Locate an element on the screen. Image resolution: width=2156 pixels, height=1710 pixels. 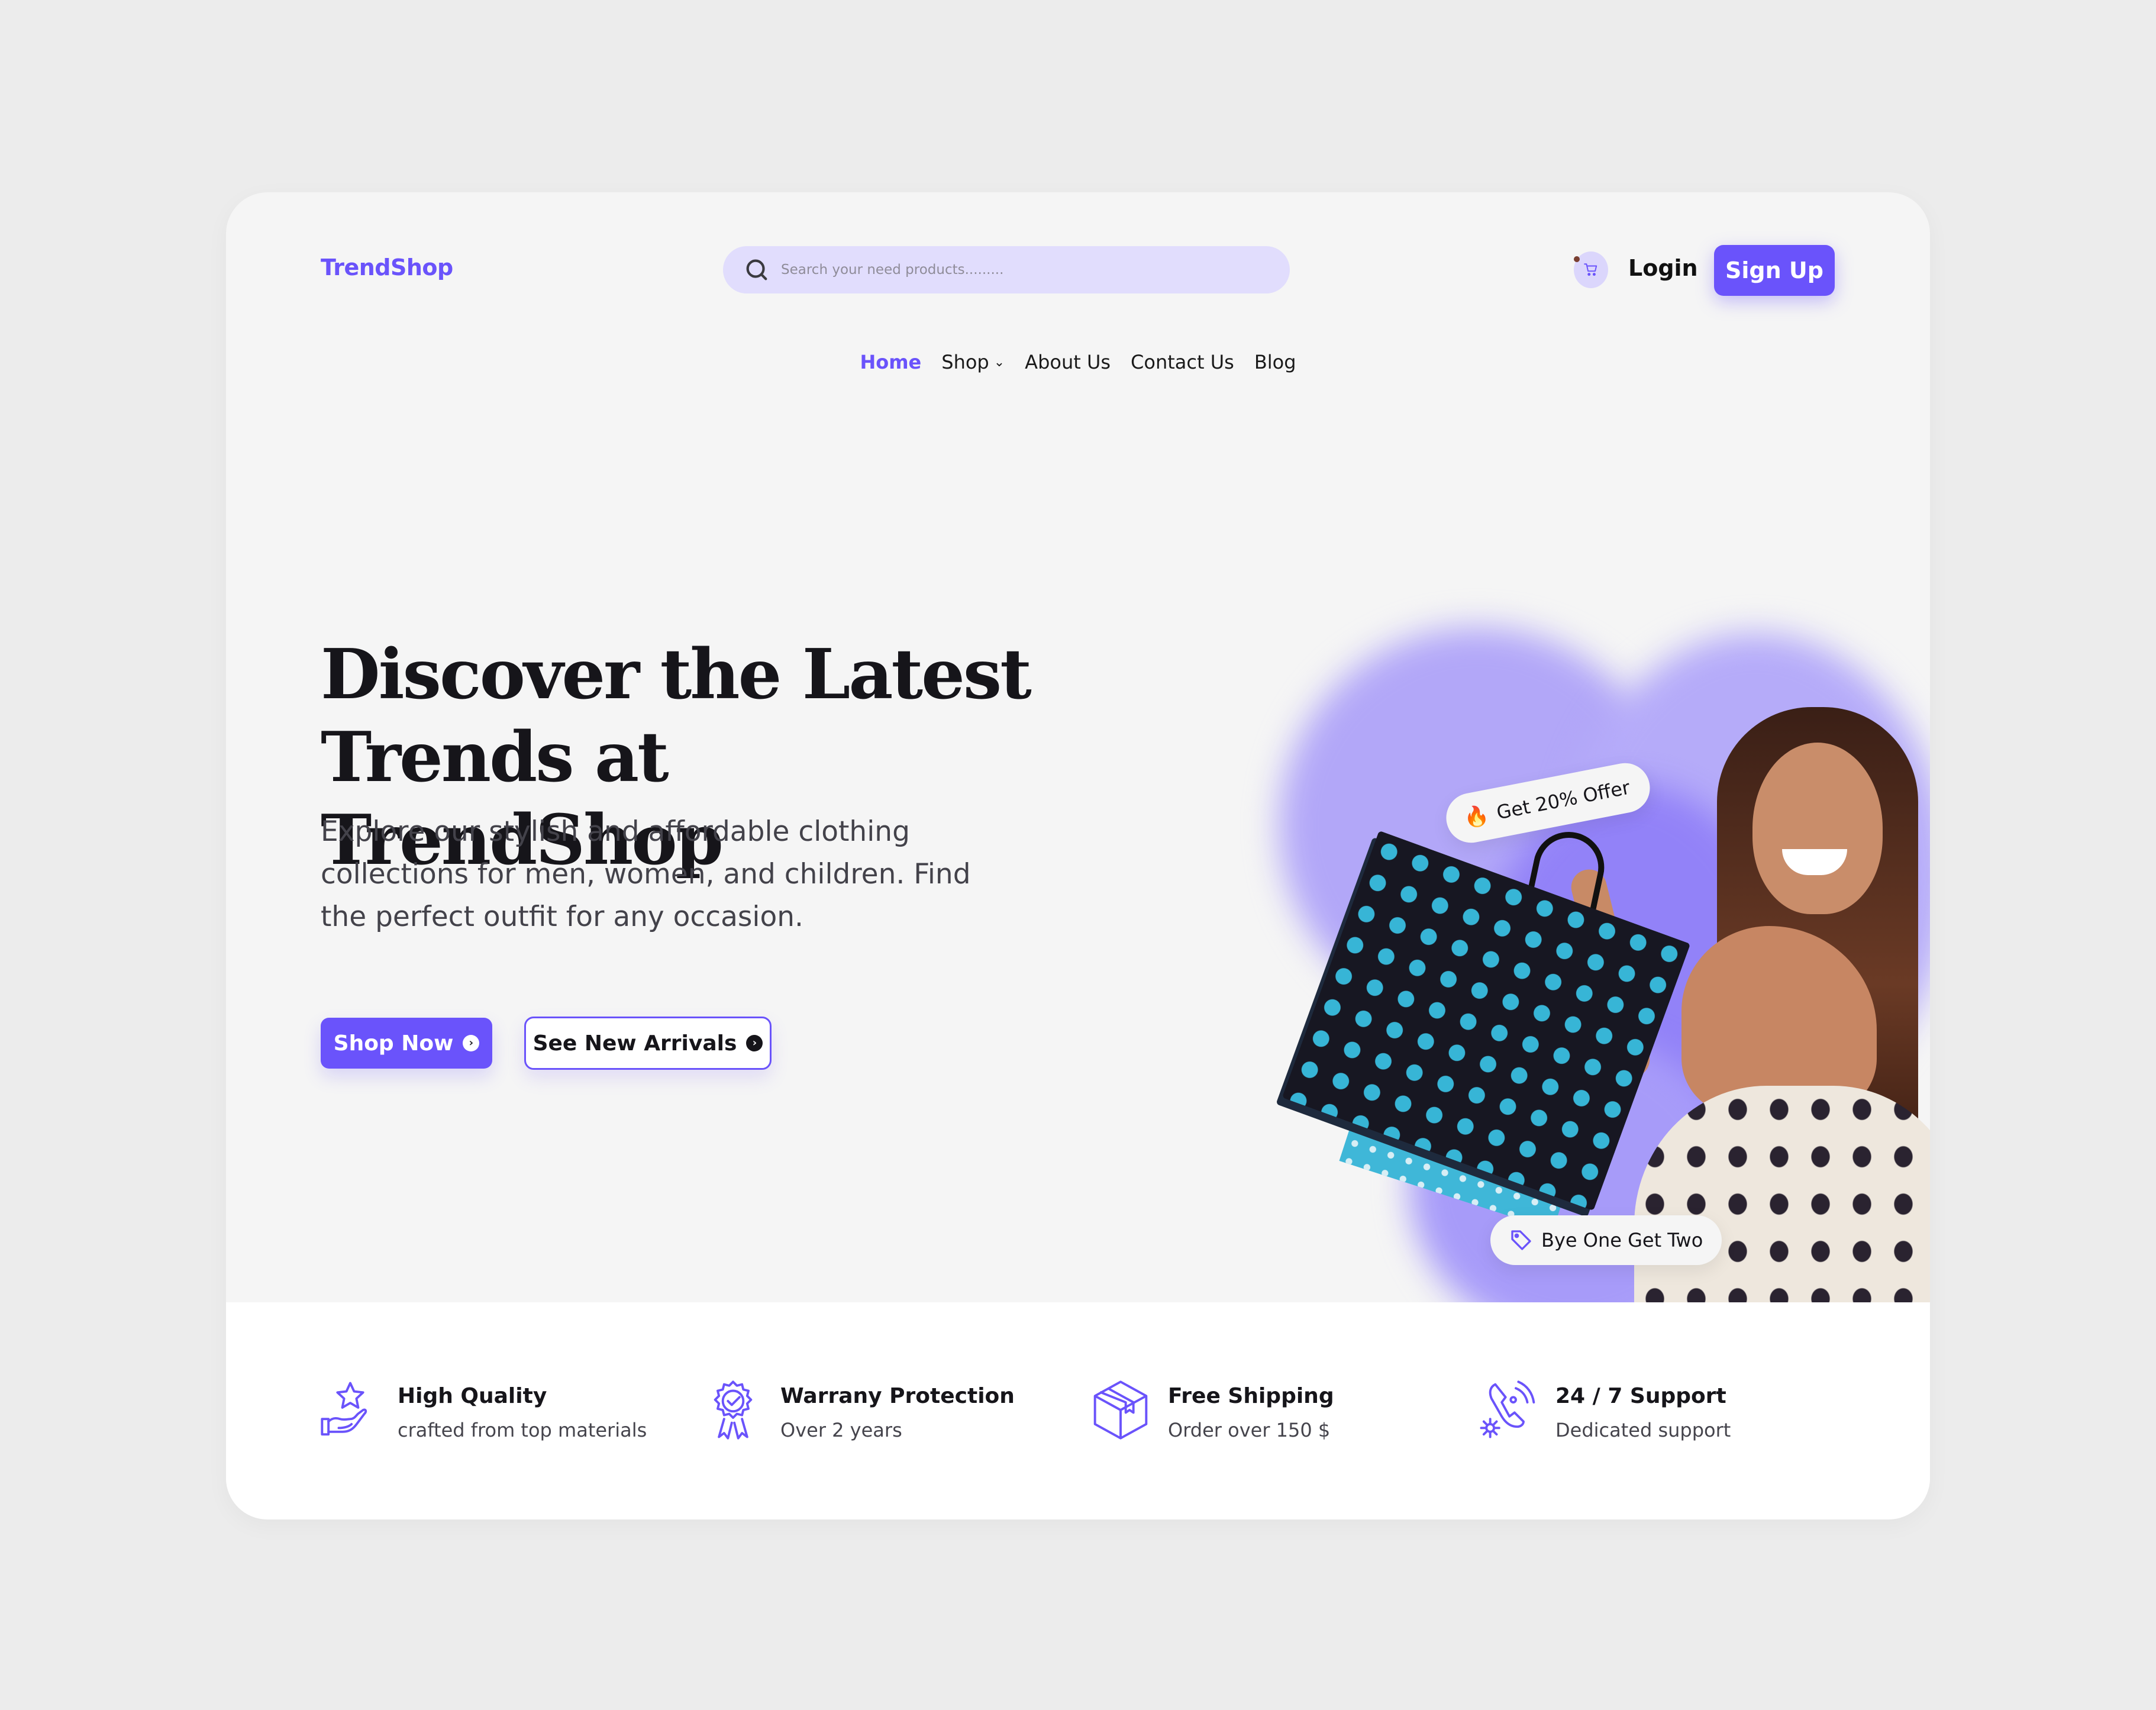
chevron-down-icon: ⌄ is located at coordinates (999, 362).